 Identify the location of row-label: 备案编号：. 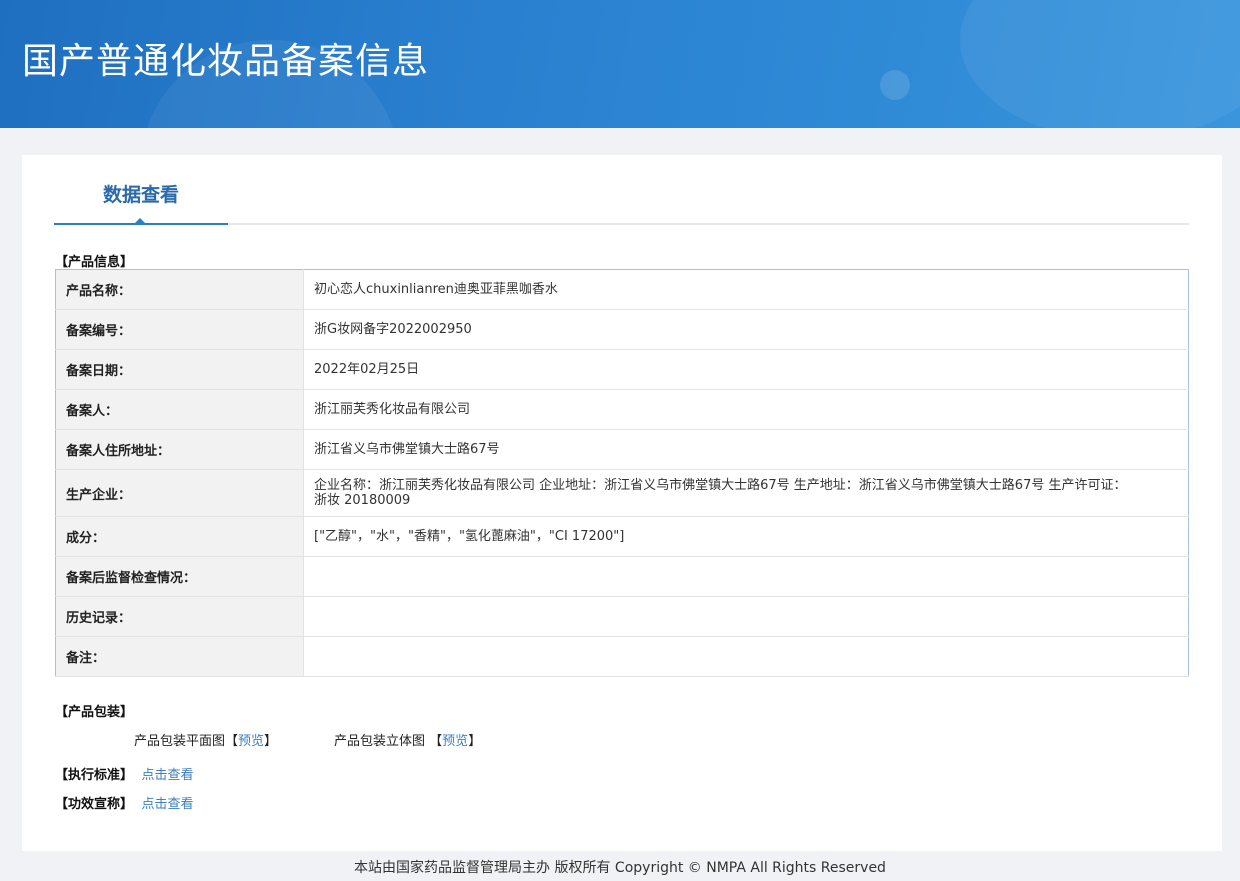
(179, 329).